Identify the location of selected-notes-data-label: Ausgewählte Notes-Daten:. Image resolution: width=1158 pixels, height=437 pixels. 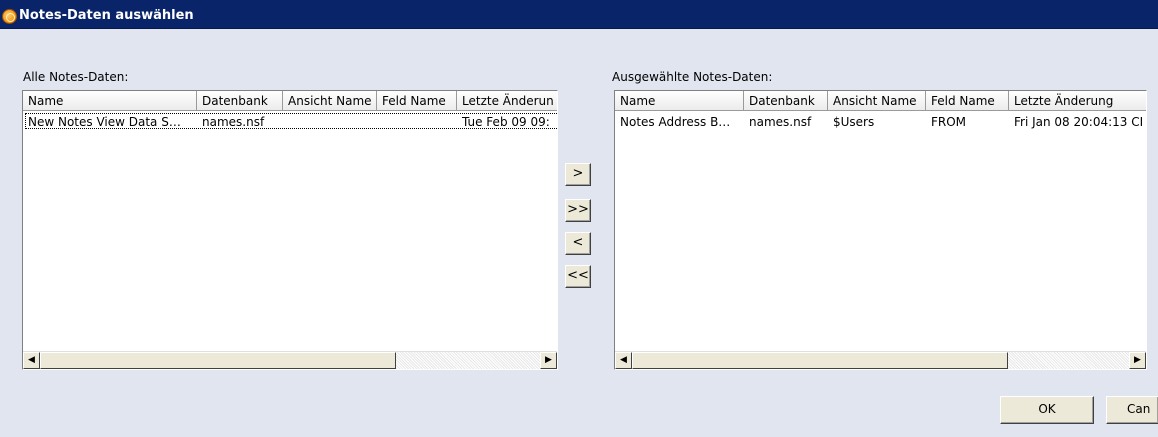
(692, 77).